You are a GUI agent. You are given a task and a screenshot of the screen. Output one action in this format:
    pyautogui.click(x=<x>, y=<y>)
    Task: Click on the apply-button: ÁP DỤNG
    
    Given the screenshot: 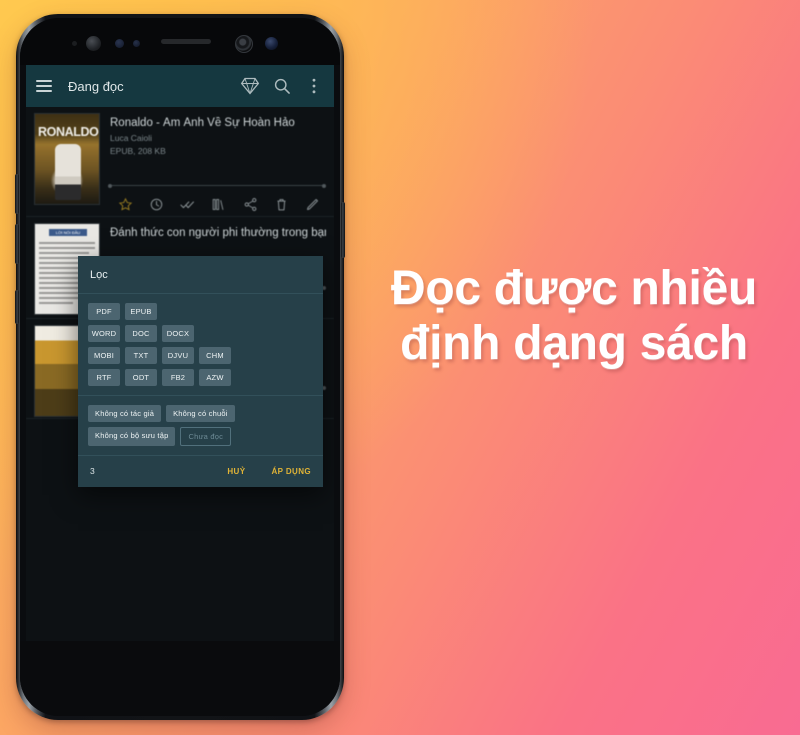 What is the action you would take?
    pyautogui.click(x=291, y=471)
    